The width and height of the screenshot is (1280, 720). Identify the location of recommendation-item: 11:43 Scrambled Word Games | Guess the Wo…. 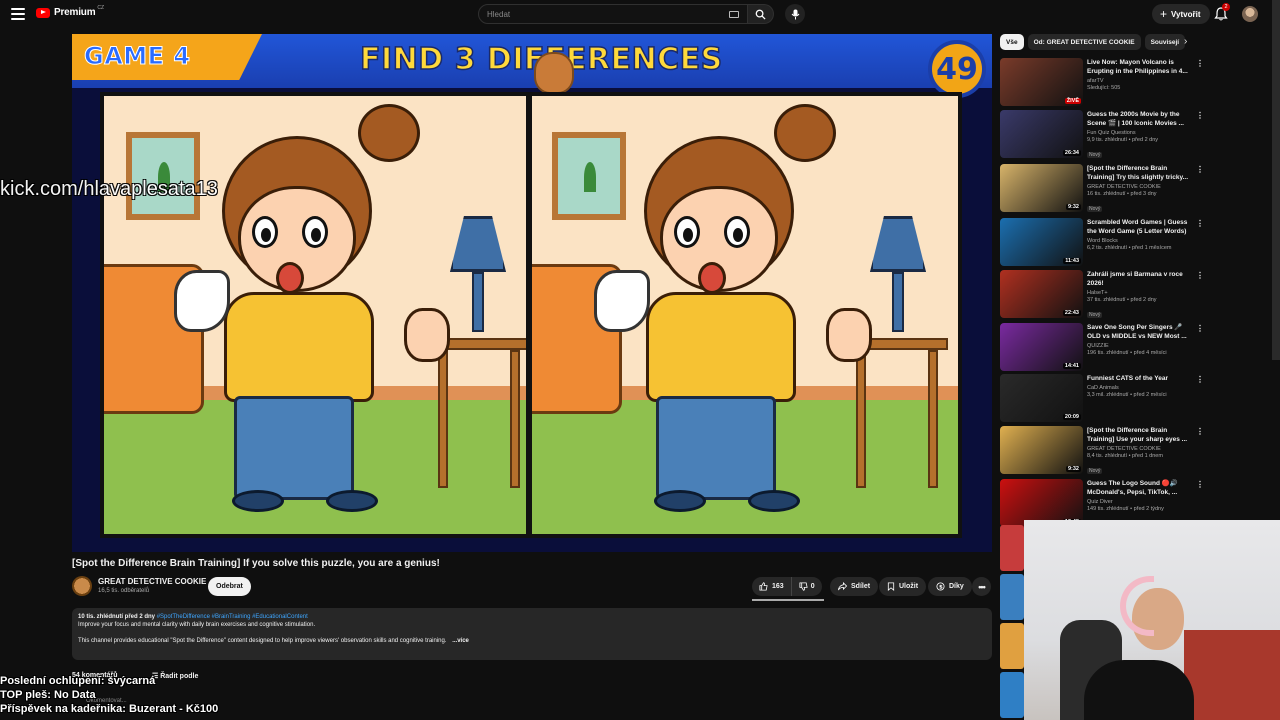
(1102, 243).